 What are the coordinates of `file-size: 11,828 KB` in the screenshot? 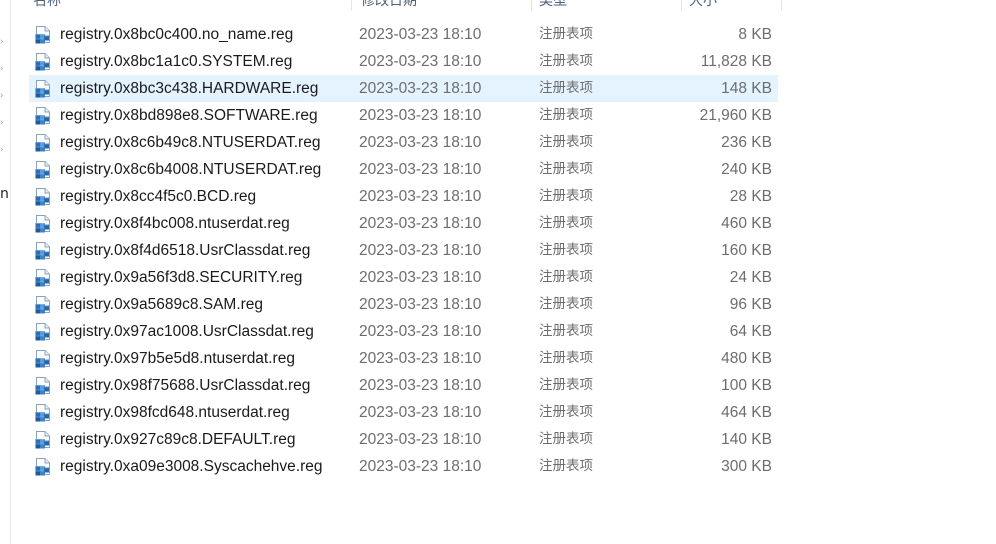 It's located at (736, 61).